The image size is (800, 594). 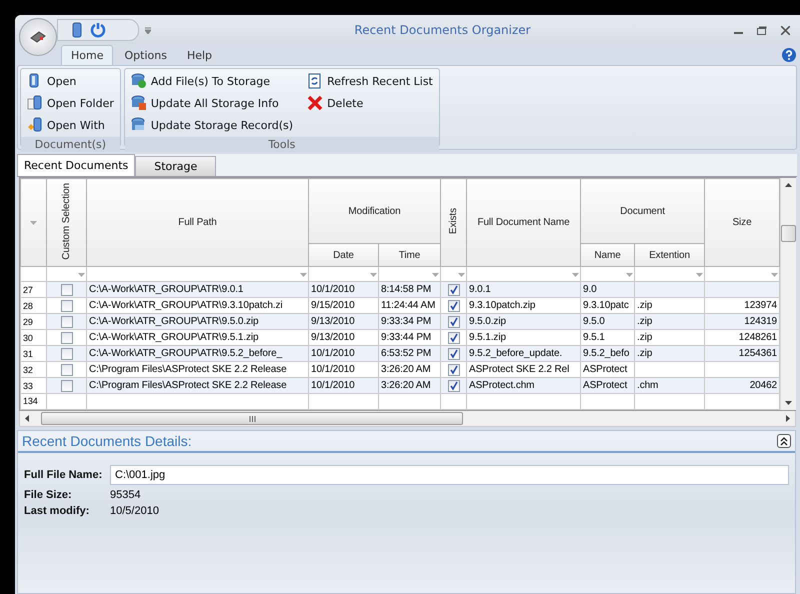 I want to click on table-cell: ASProtect, so click(x=607, y=386).